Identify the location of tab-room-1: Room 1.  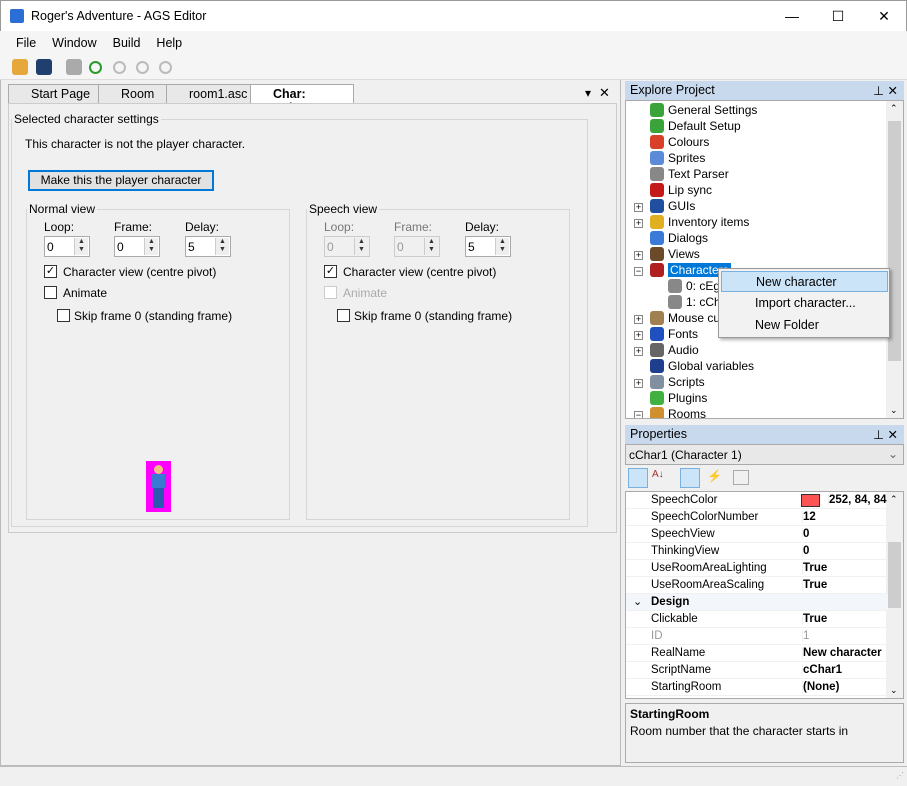
(134, 99).